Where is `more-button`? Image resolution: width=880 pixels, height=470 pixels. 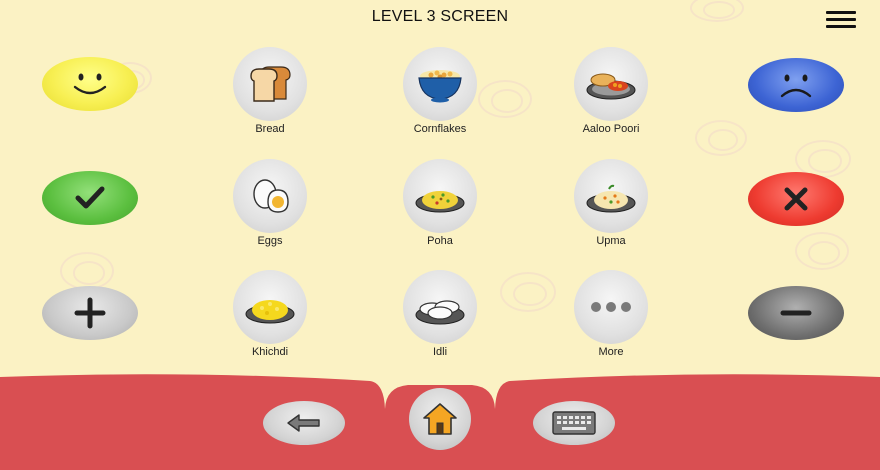
more-button is located at coordinates (90, 313).